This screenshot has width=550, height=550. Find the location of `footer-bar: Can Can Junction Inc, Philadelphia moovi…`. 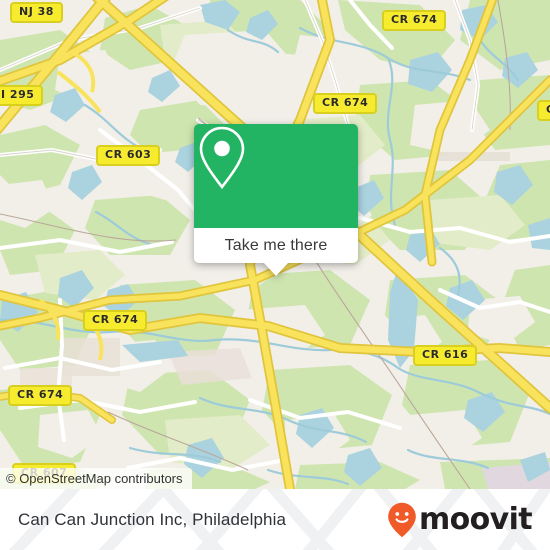

footer-bar: Can Can Junction Inc, Philadelphia moovi… is located at coordinates (275, 519).